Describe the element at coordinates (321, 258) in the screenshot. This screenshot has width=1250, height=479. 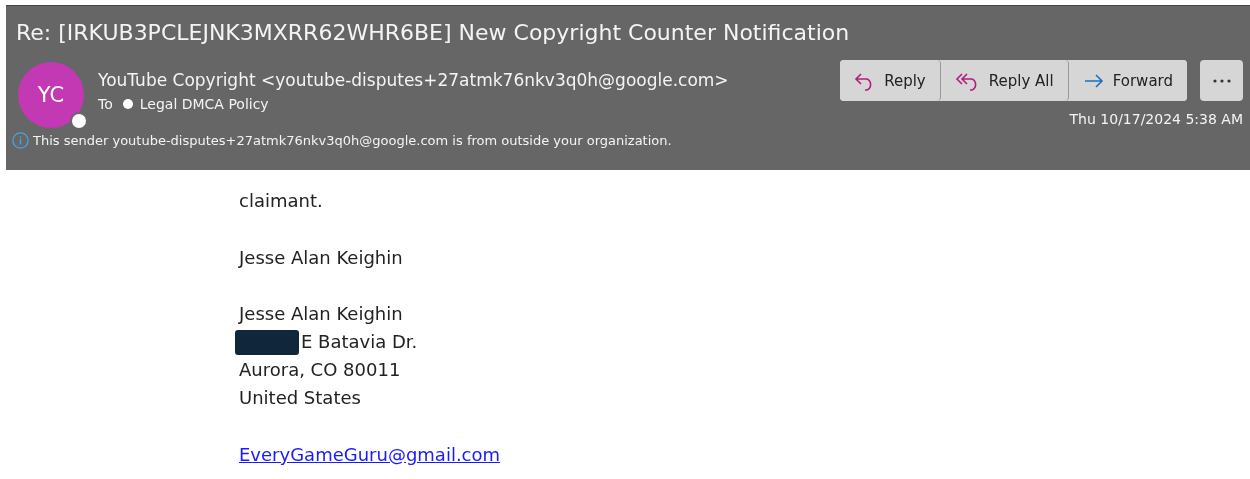
I see `signature-name: Jesse Alan Keighin` at that location.